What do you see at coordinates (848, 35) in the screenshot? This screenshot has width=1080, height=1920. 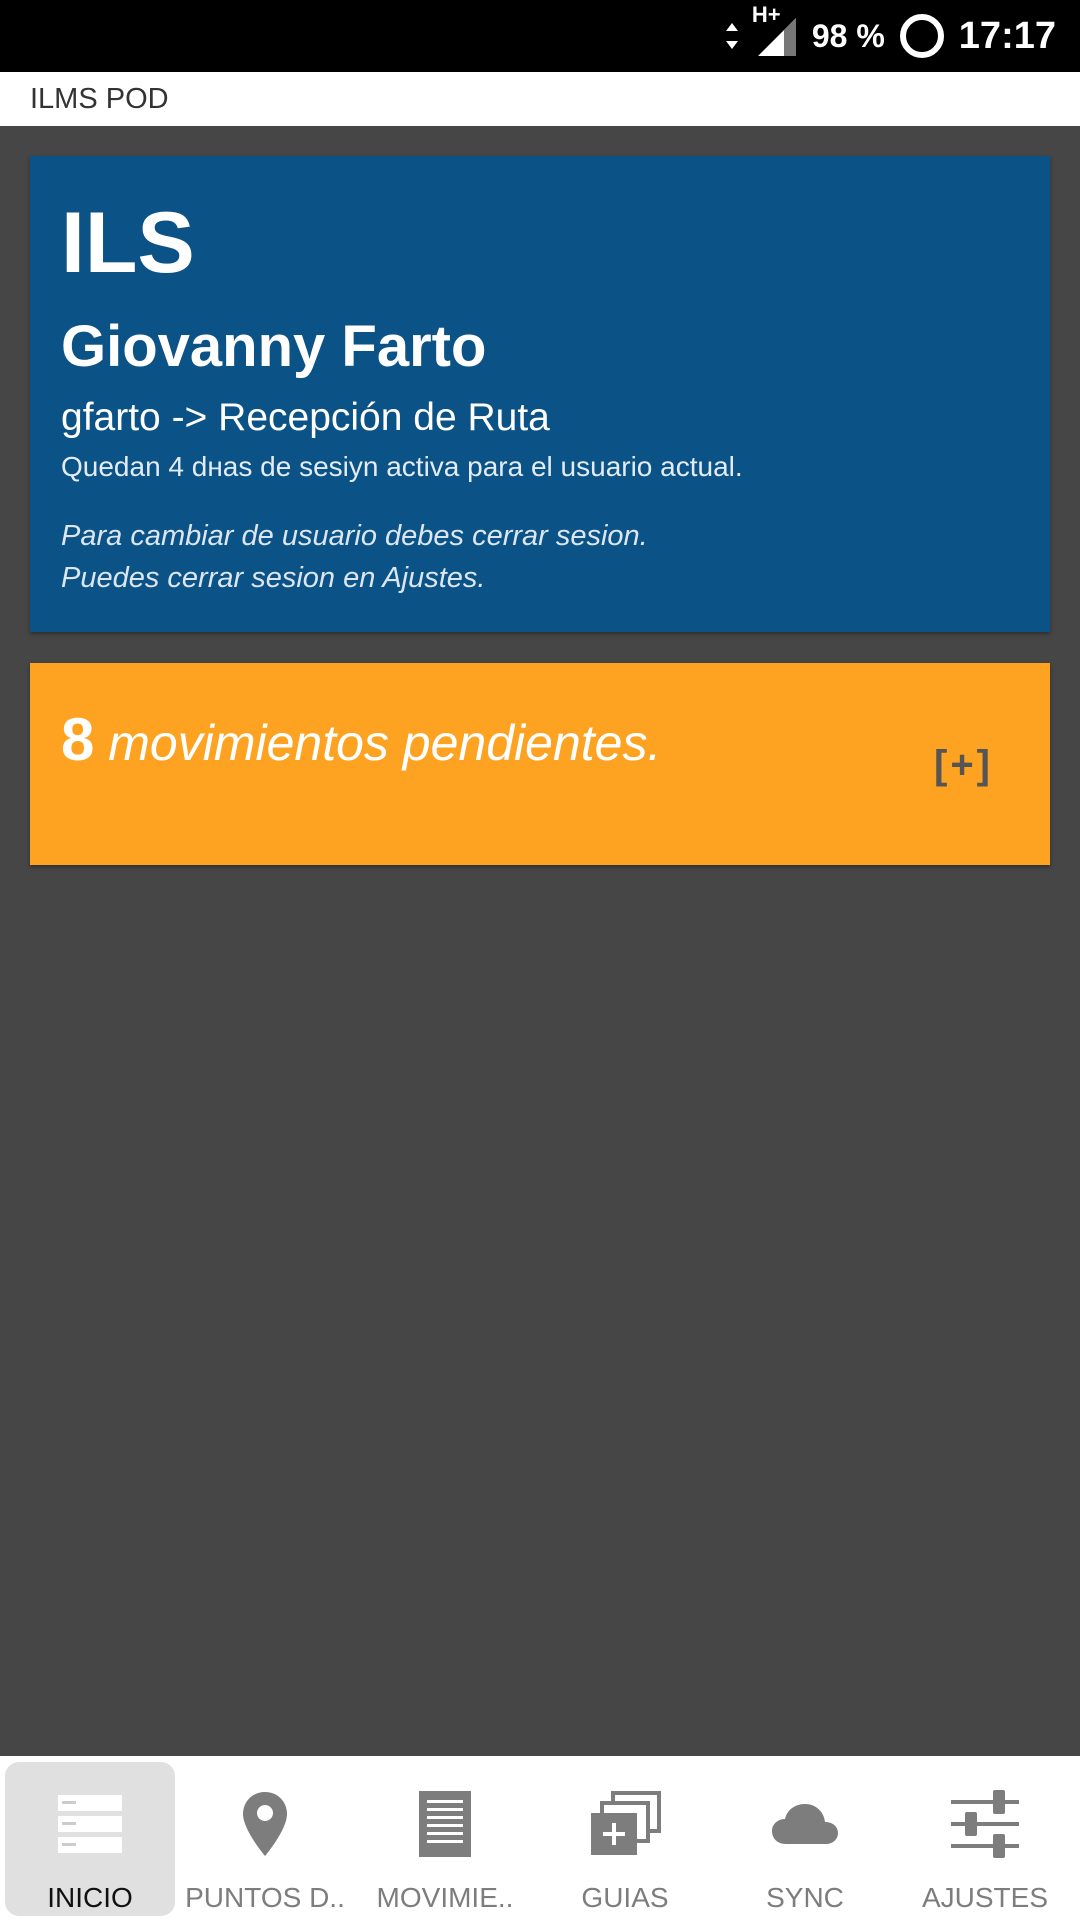 I see `battery-percent: 98 %` at bounding box center [848, 35].